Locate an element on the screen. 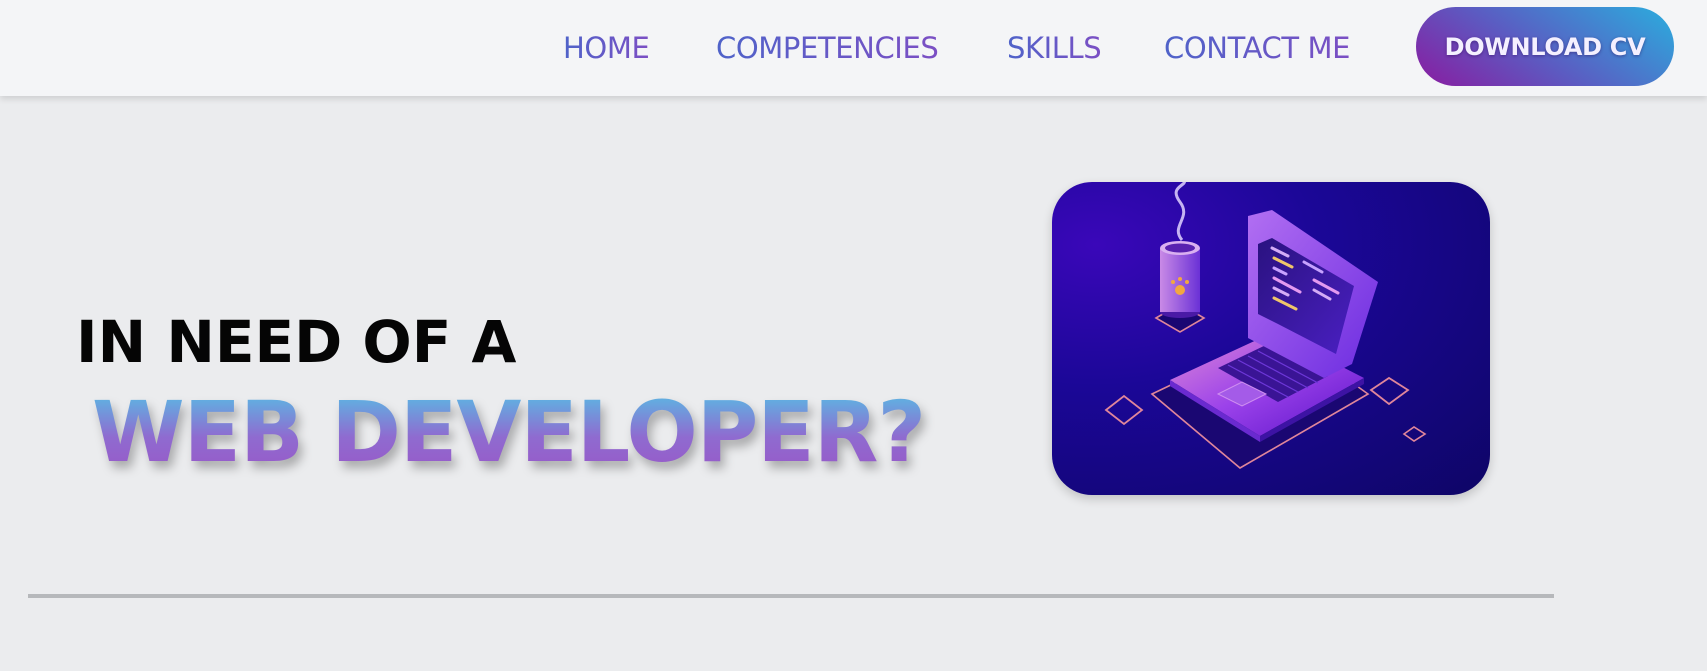  section-divider is located at coordinates (791, 596).